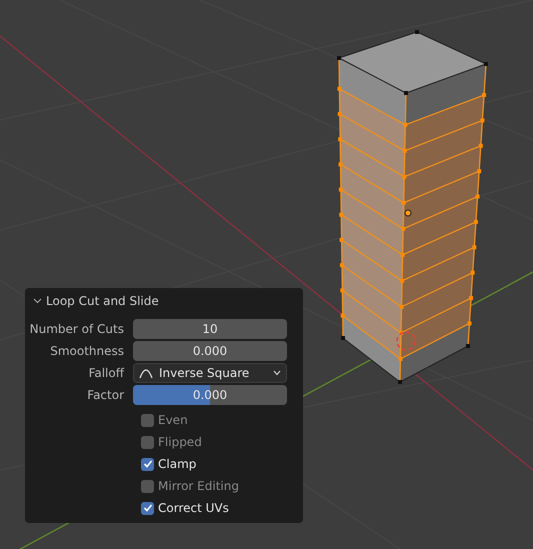 The height and width of the screenshot is (549, 533). Describe the element at coordinates (210, 373) in the screenshot. I see `falloff-dropdown: Inverse Square` at that location.